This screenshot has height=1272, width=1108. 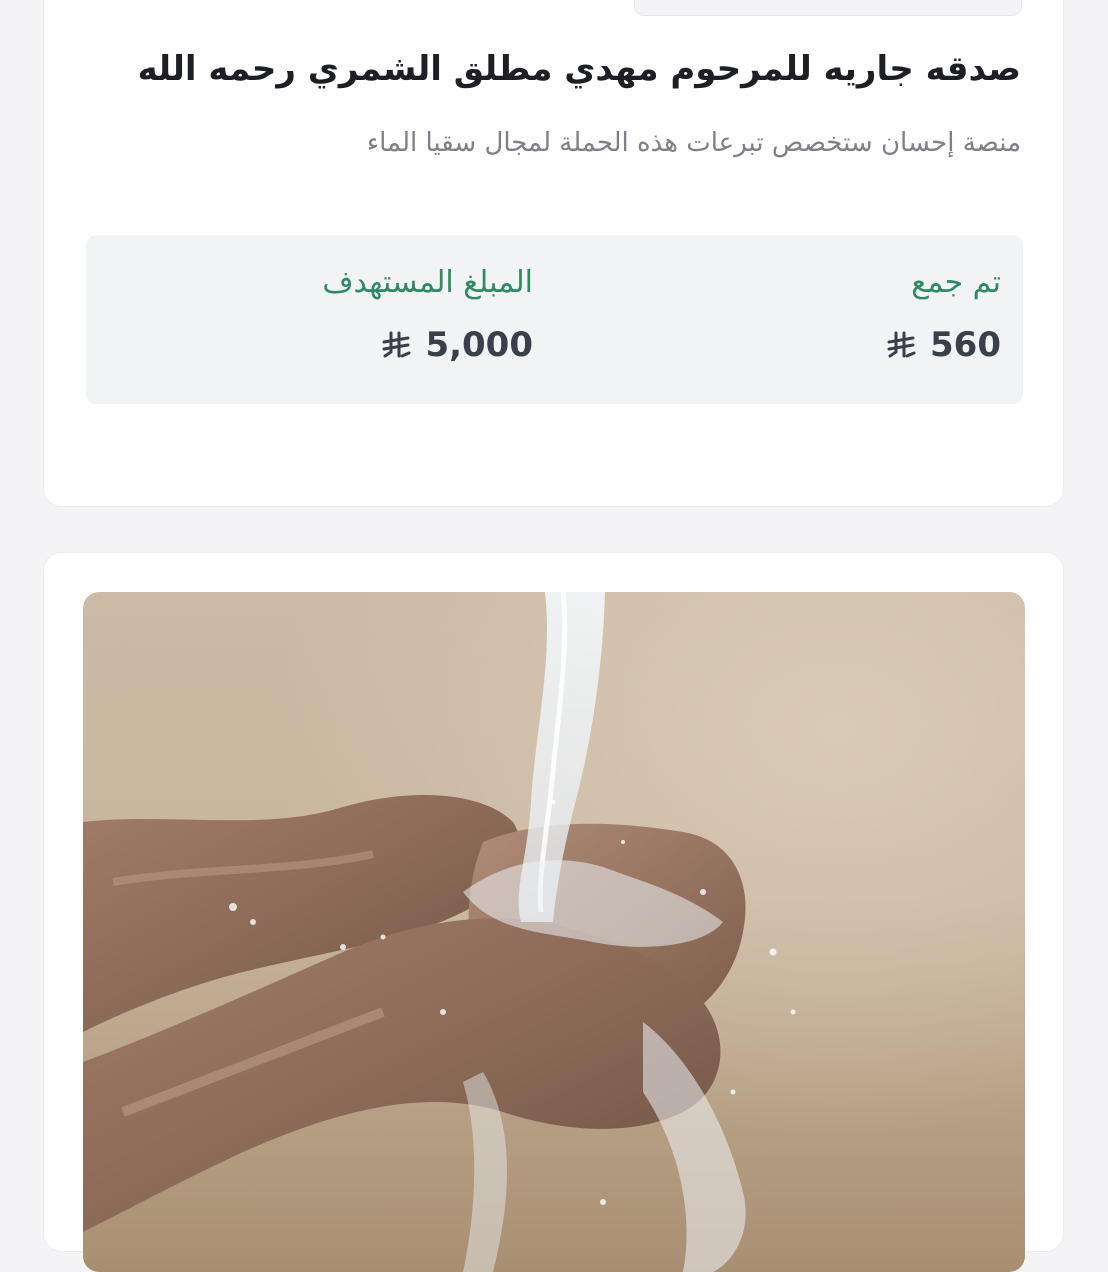 What do you see at coordinates (427, 282) in the screenshot?
I see `target-label: المبلغ المستهدف` at bounding box center [427, 282].